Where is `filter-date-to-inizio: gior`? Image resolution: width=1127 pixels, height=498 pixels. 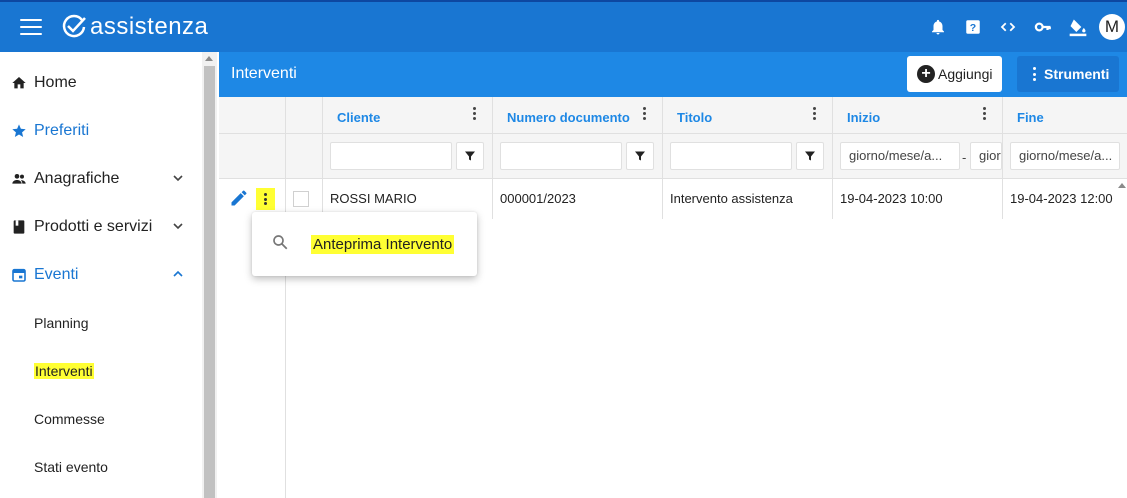 filter-date-to-inizio: gior is located at coordinates (986, 156).